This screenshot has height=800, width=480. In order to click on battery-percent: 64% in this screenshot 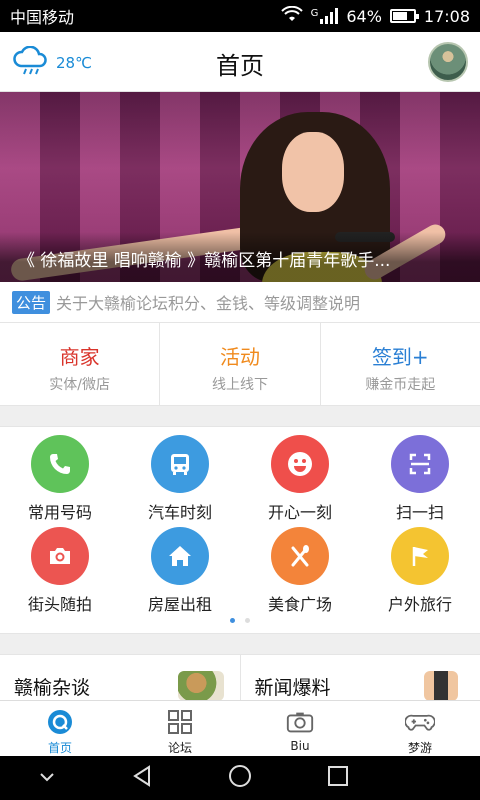, I will do `click(364, 16)`.